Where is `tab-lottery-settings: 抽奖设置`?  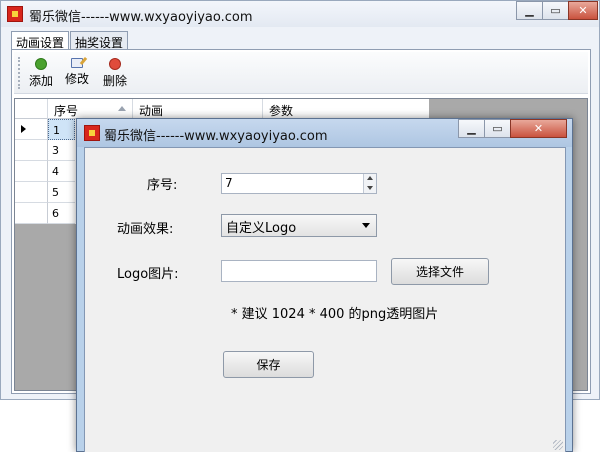
tab-lottery-settings: 抽奖设置 is located at coordinates (99, 40).